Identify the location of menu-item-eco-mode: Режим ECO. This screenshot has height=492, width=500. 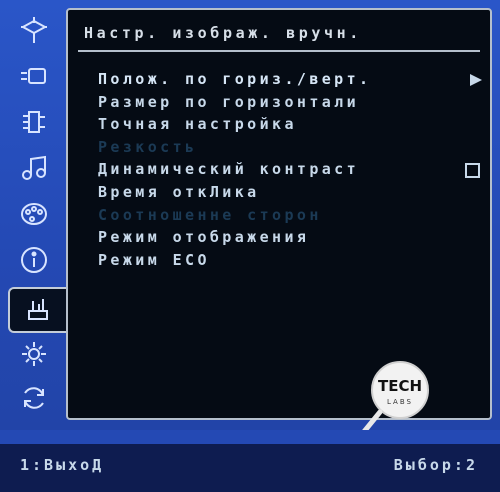
(282, 260).